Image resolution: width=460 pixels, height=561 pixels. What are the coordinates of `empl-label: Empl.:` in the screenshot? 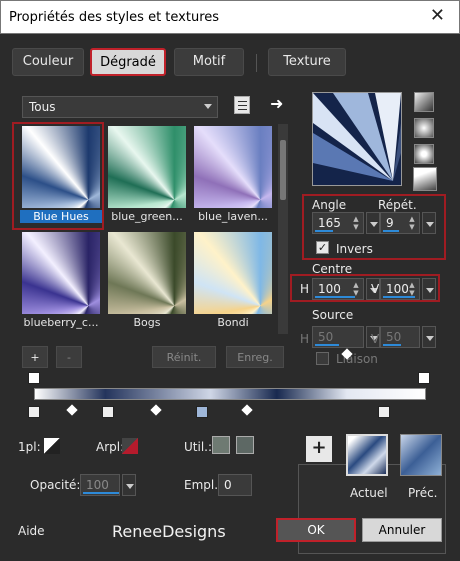 It's located at (203, 485).